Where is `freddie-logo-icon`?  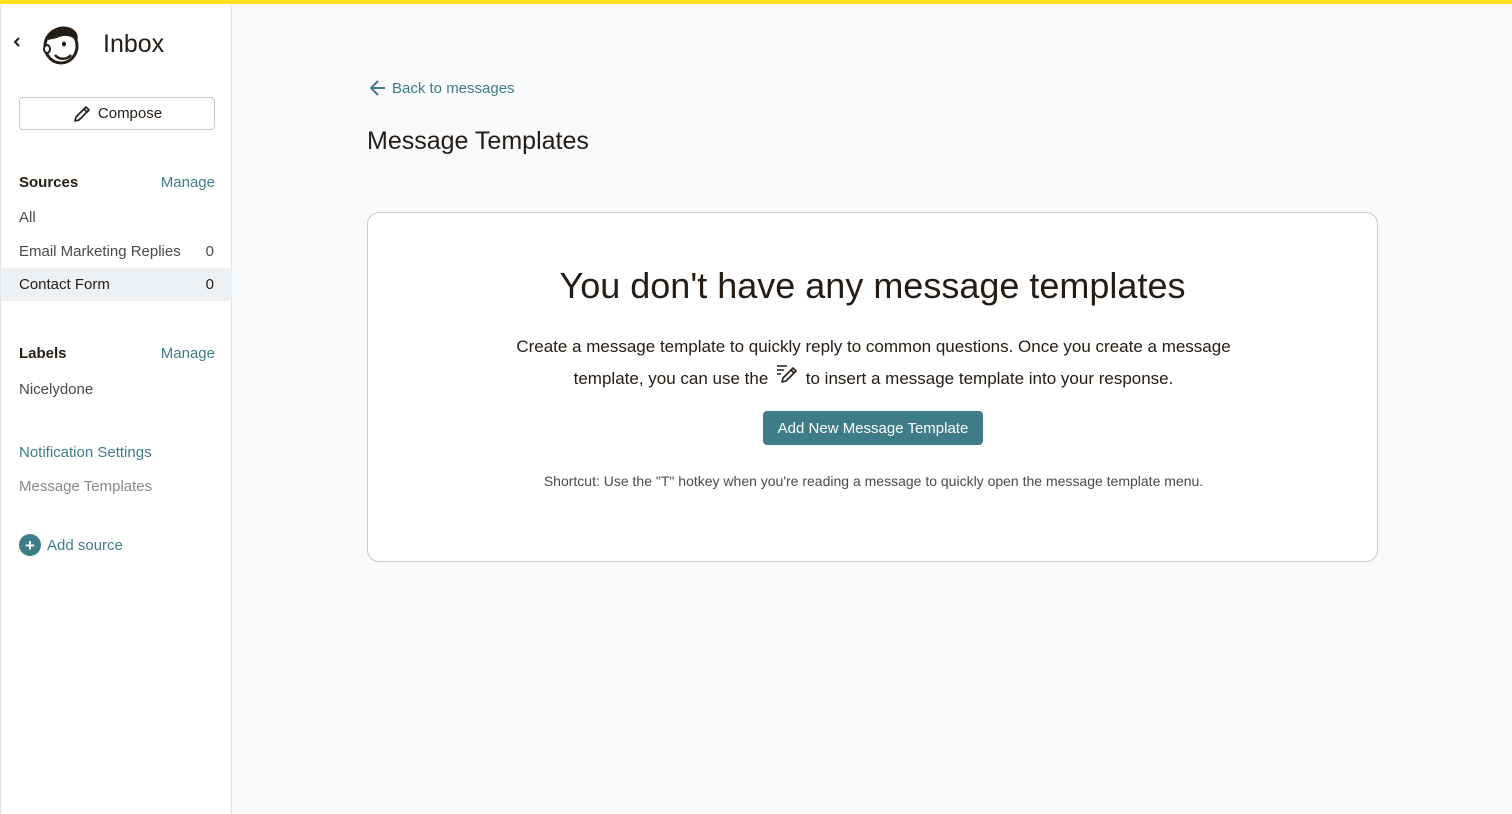 freddie-logo-icon is located at coordinates (61, 44).